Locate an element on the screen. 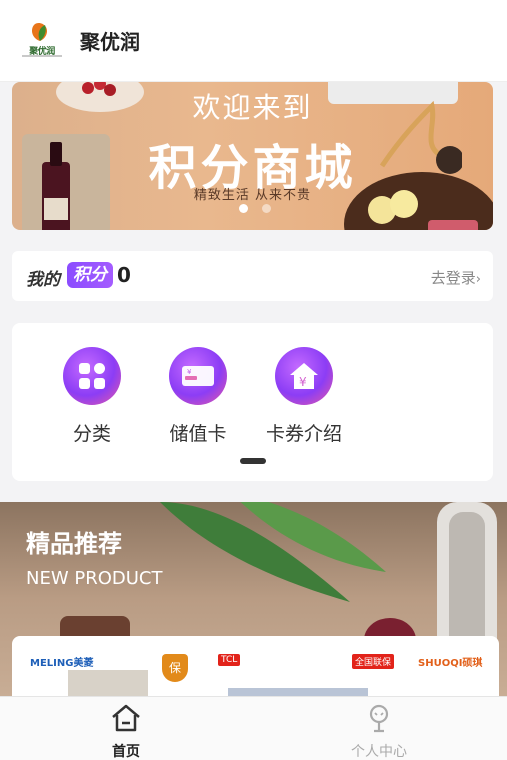  home-icon is located at coordinates (126, 718).